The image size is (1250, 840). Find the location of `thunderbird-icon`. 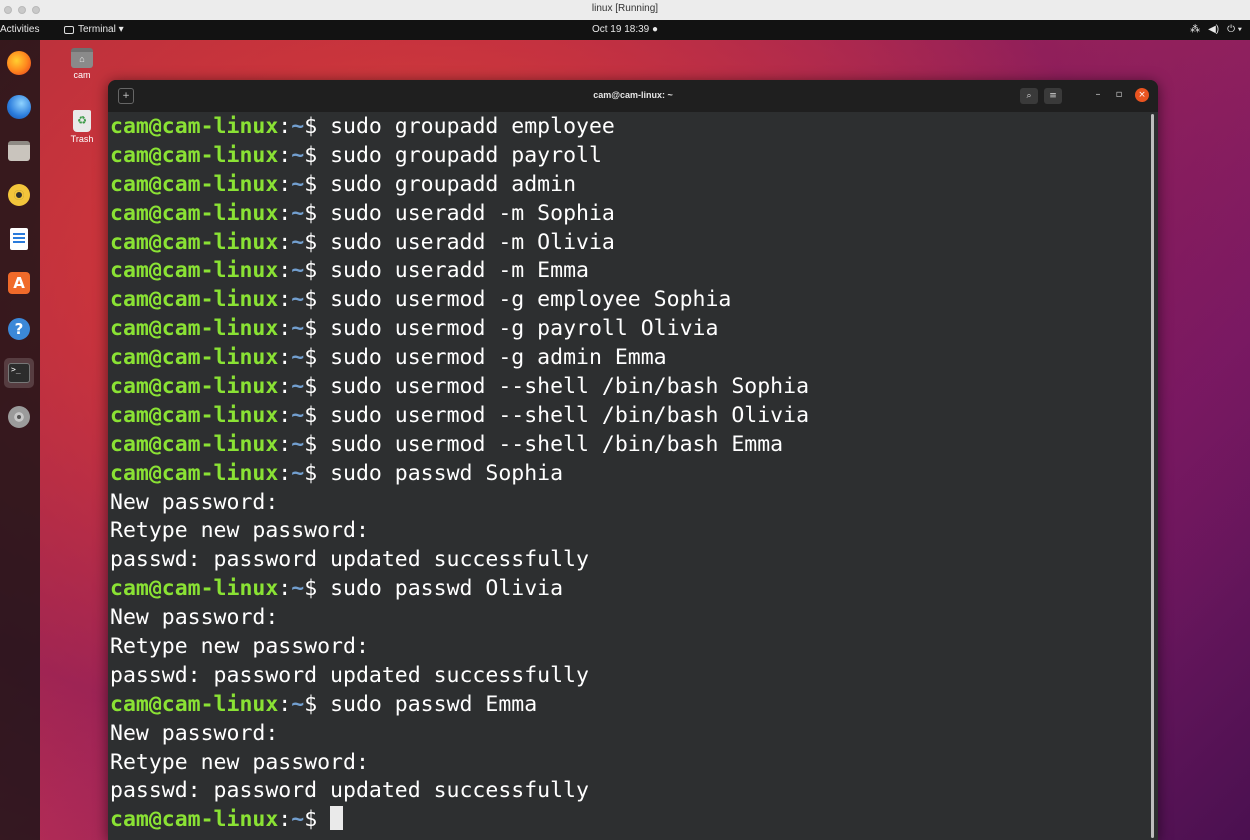

thunderbird-icon is located at coordinates (19, 107).